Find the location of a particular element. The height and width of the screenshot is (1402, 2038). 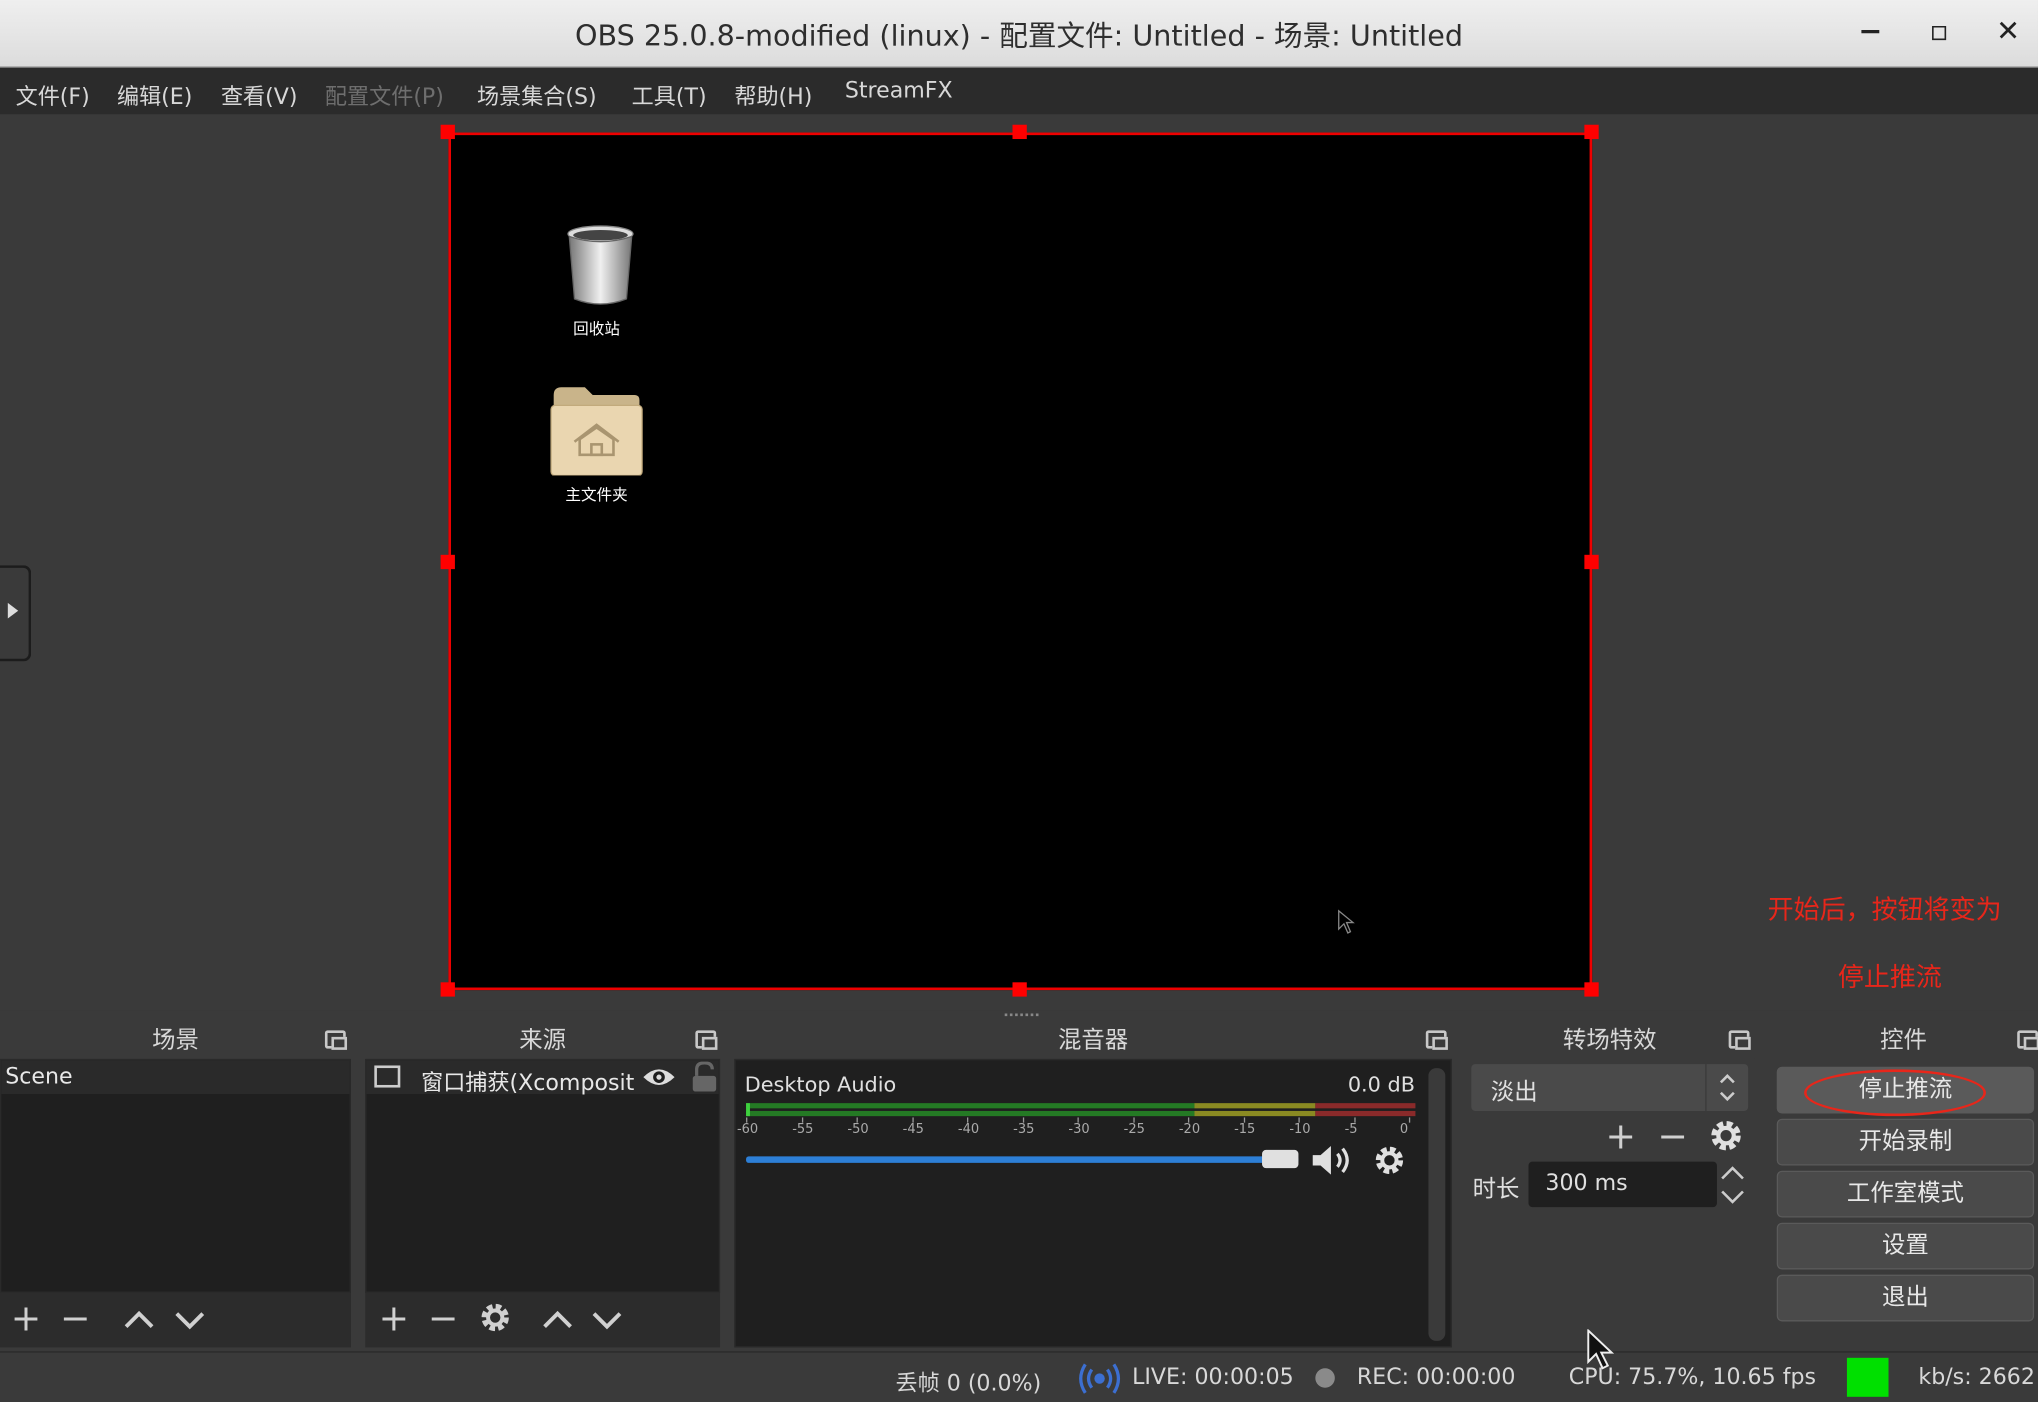

source-label: 窗口捕获(Xcomposit is located at coordinates (528, 1083).